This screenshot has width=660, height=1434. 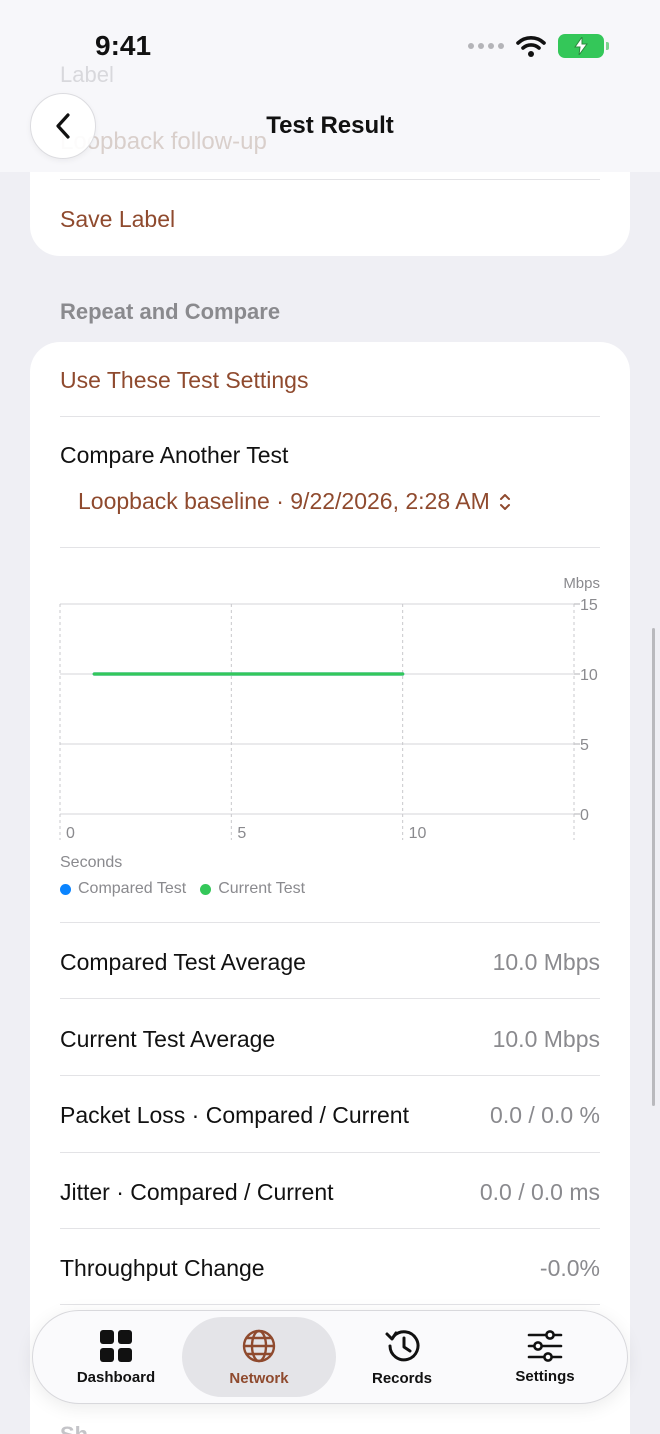 What do you see at coordinates (589, 675) in the screenshot?
I see `y-tick-label: 10` at bounding box center [589, 675].